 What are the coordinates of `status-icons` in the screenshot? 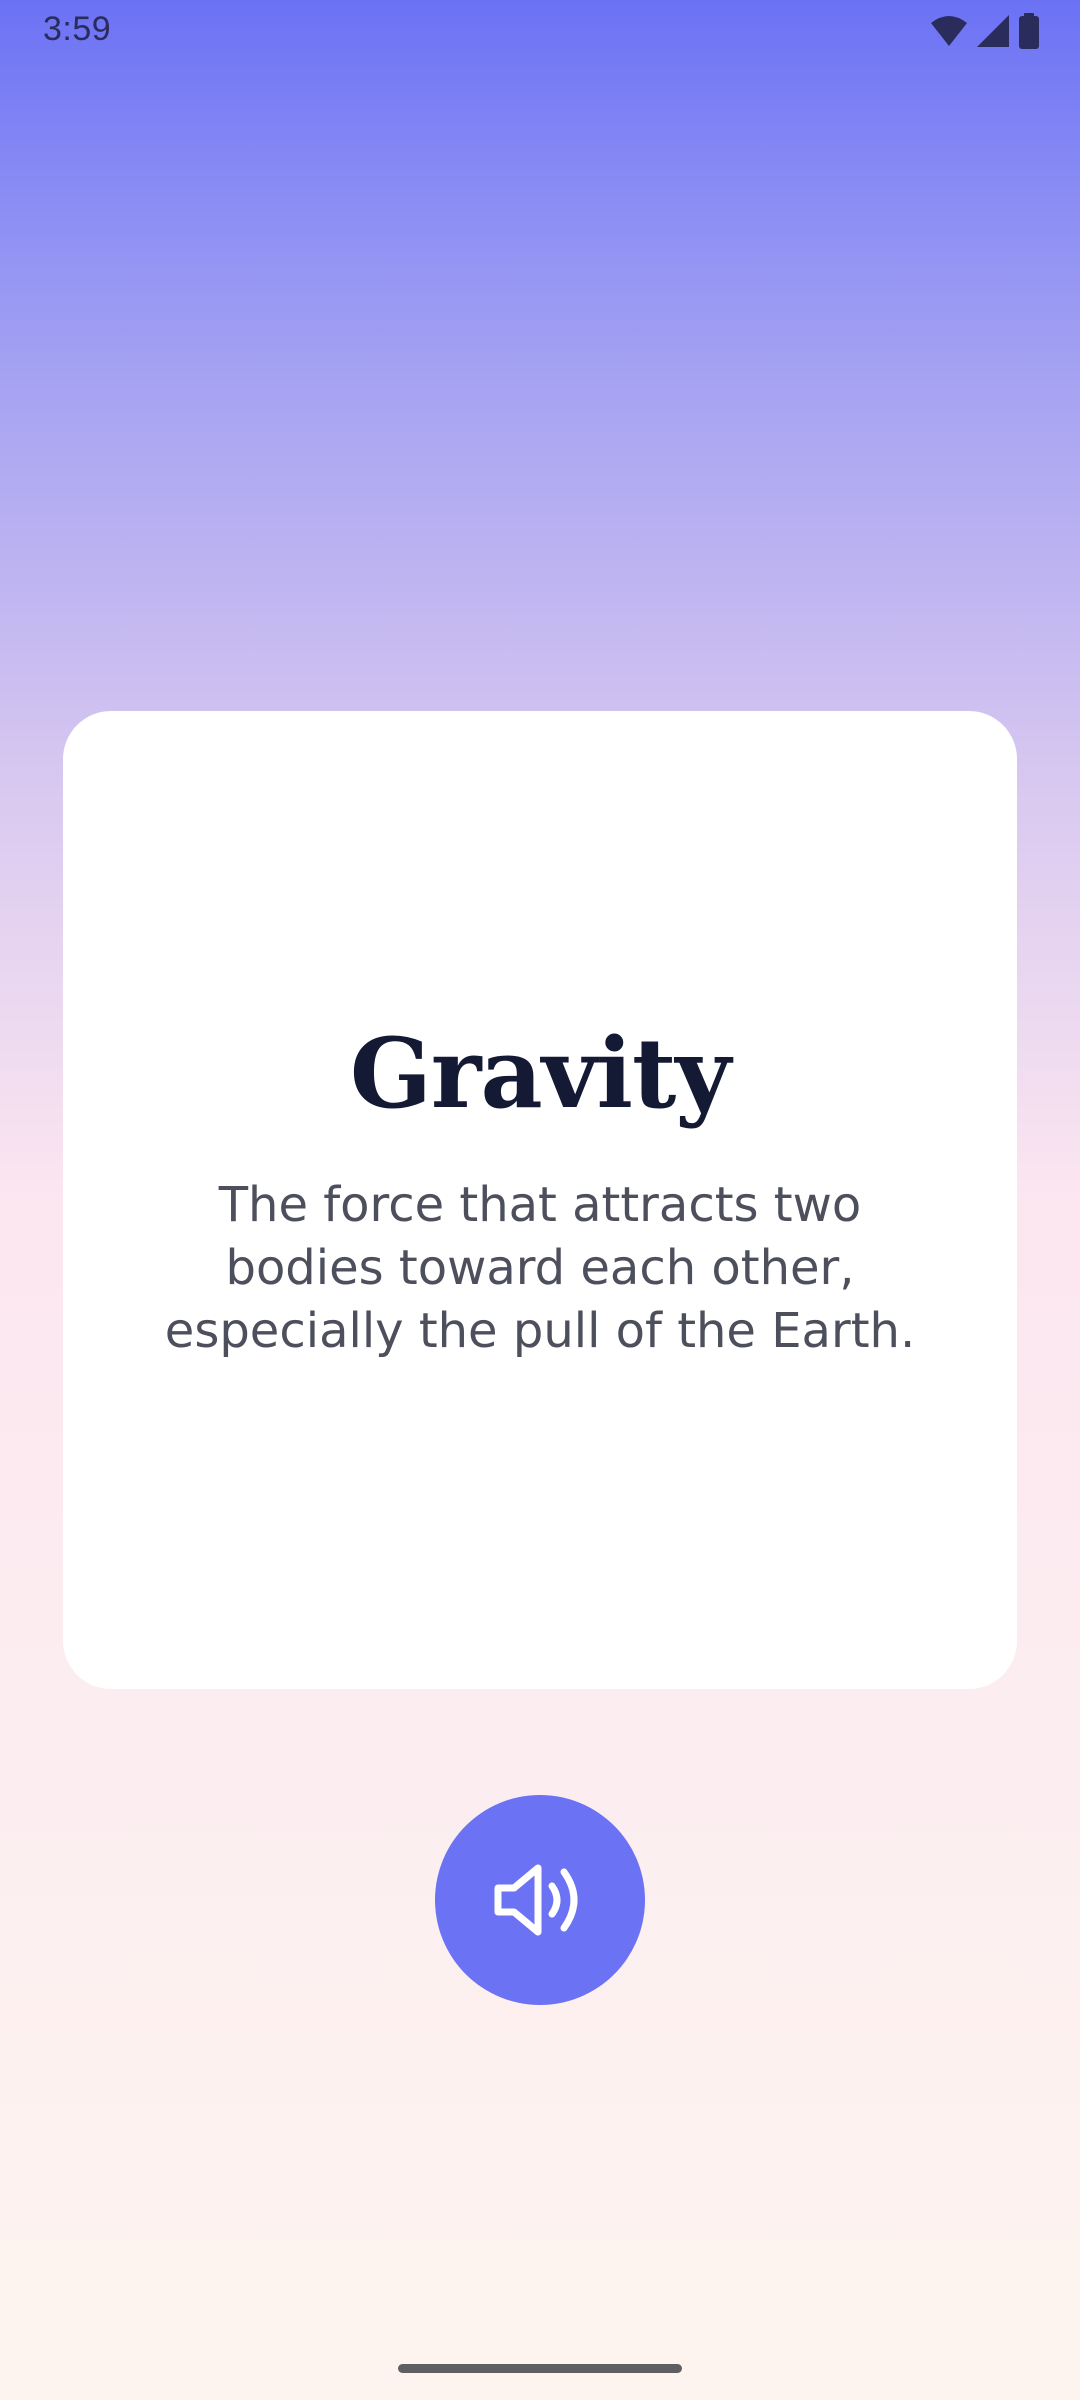 It's located at (985, 31).